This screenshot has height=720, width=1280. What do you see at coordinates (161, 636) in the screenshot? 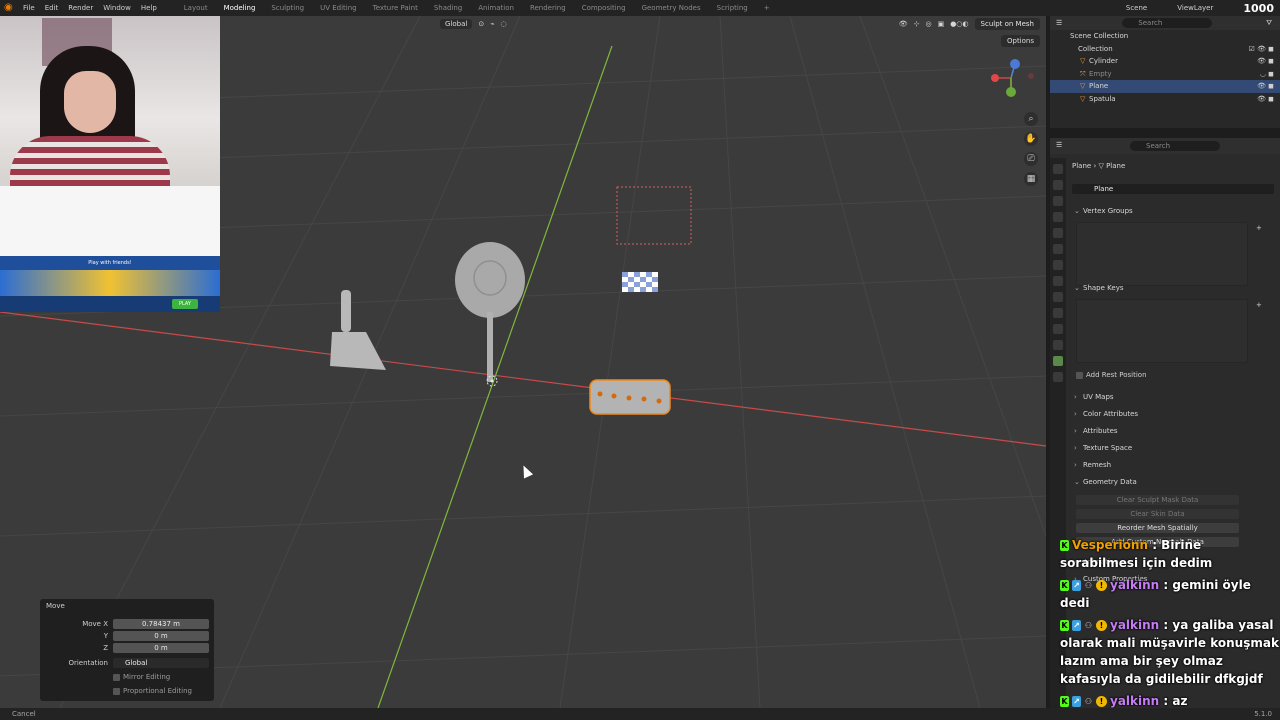
I see `move-y-field: 0 m` at bounding box center [161, 636].